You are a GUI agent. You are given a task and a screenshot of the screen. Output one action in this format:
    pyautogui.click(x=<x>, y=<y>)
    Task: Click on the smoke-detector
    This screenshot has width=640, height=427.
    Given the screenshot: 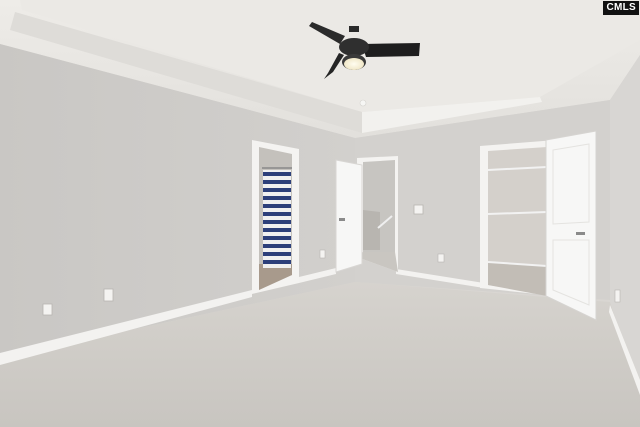 What is the action you would take?
    pyautogui.click(x=363, y=103)
    